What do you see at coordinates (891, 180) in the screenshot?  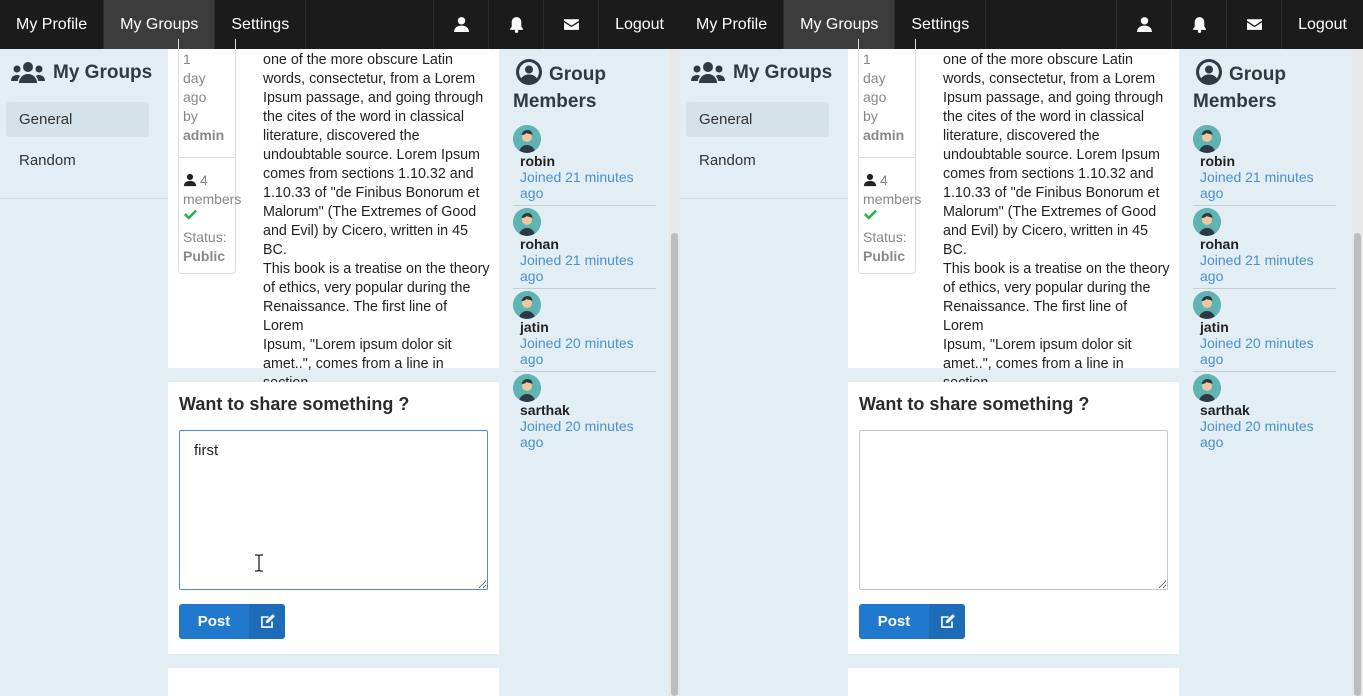 I see `members-count-line: 4` at bounding box center [891, 180].